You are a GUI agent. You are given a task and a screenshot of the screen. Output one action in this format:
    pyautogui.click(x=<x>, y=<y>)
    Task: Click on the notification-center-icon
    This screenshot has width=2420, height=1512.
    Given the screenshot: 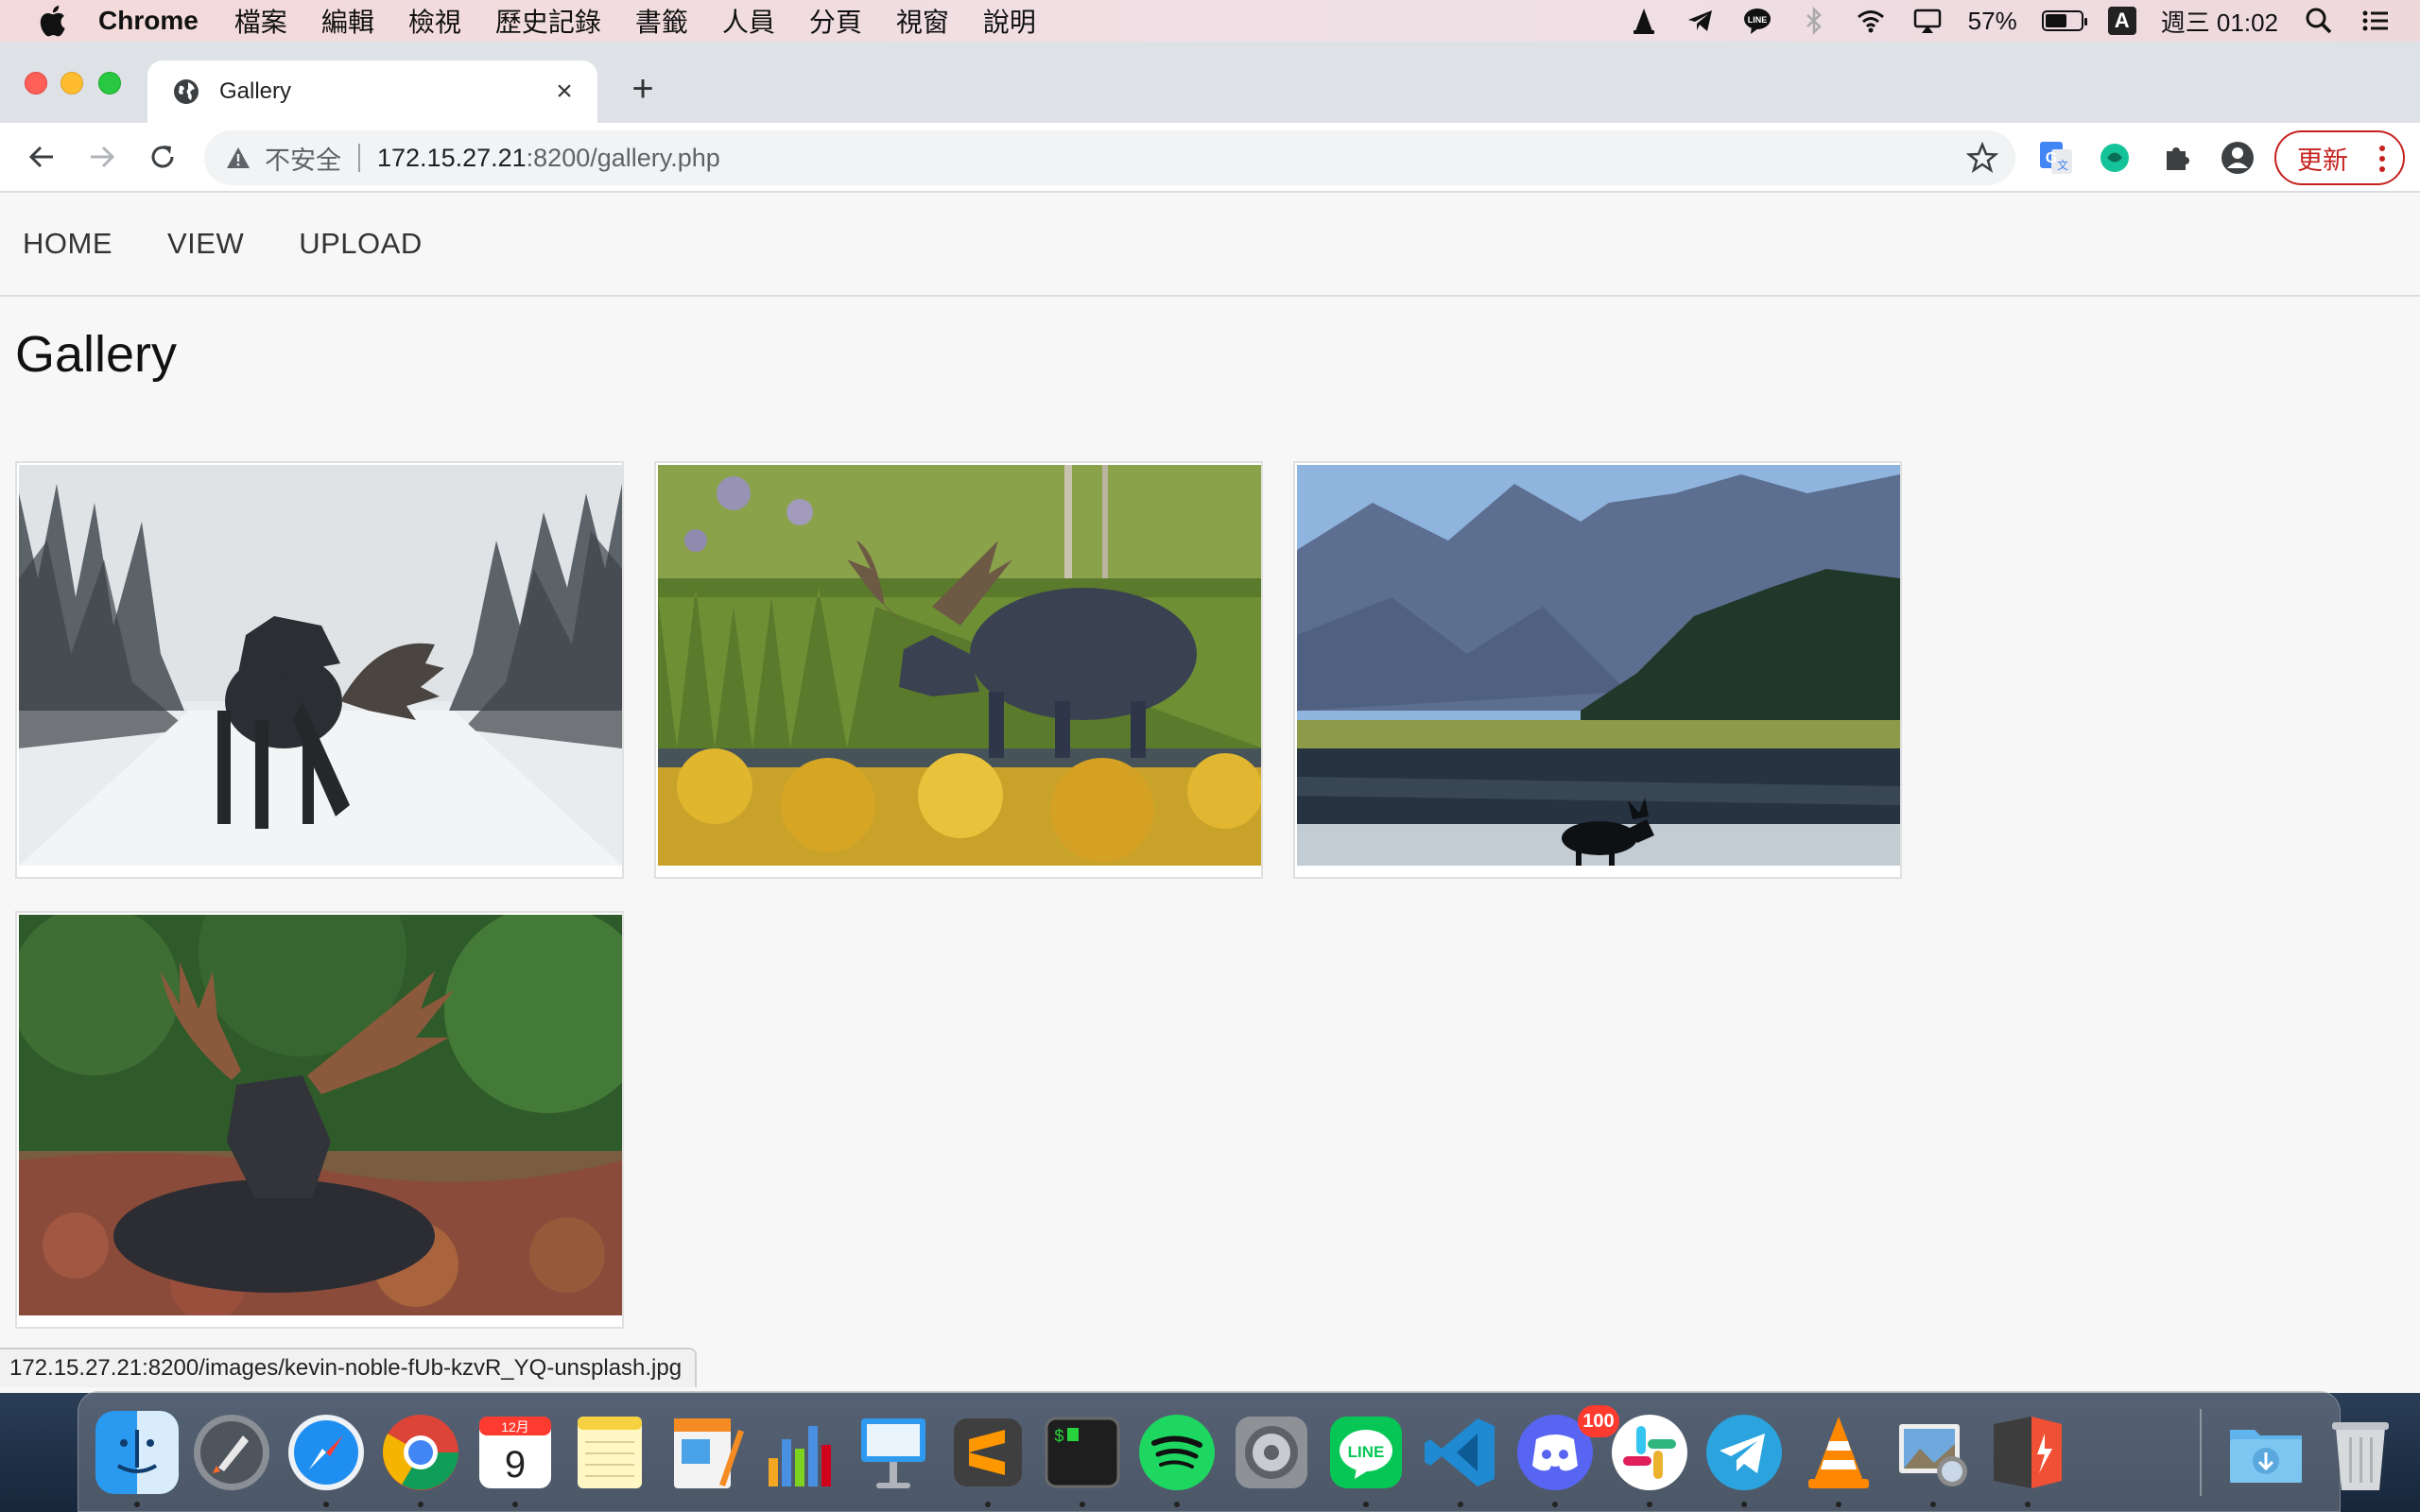 What is the action you would take?
    pyautogui.click(x=2376, y=21)
    